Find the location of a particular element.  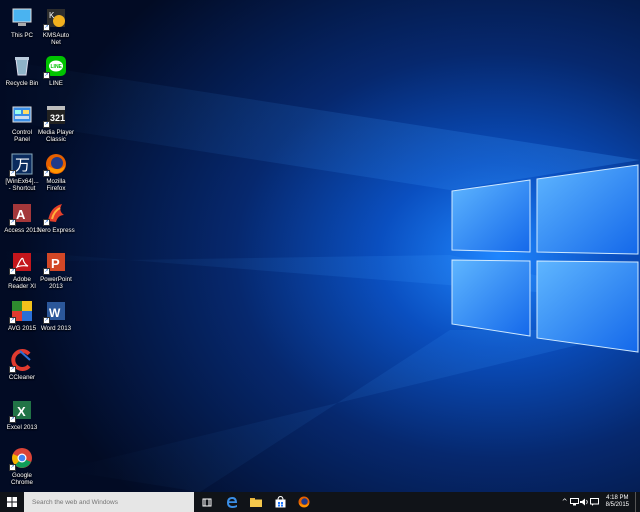

network-icon is located at coordinates (575, 502).